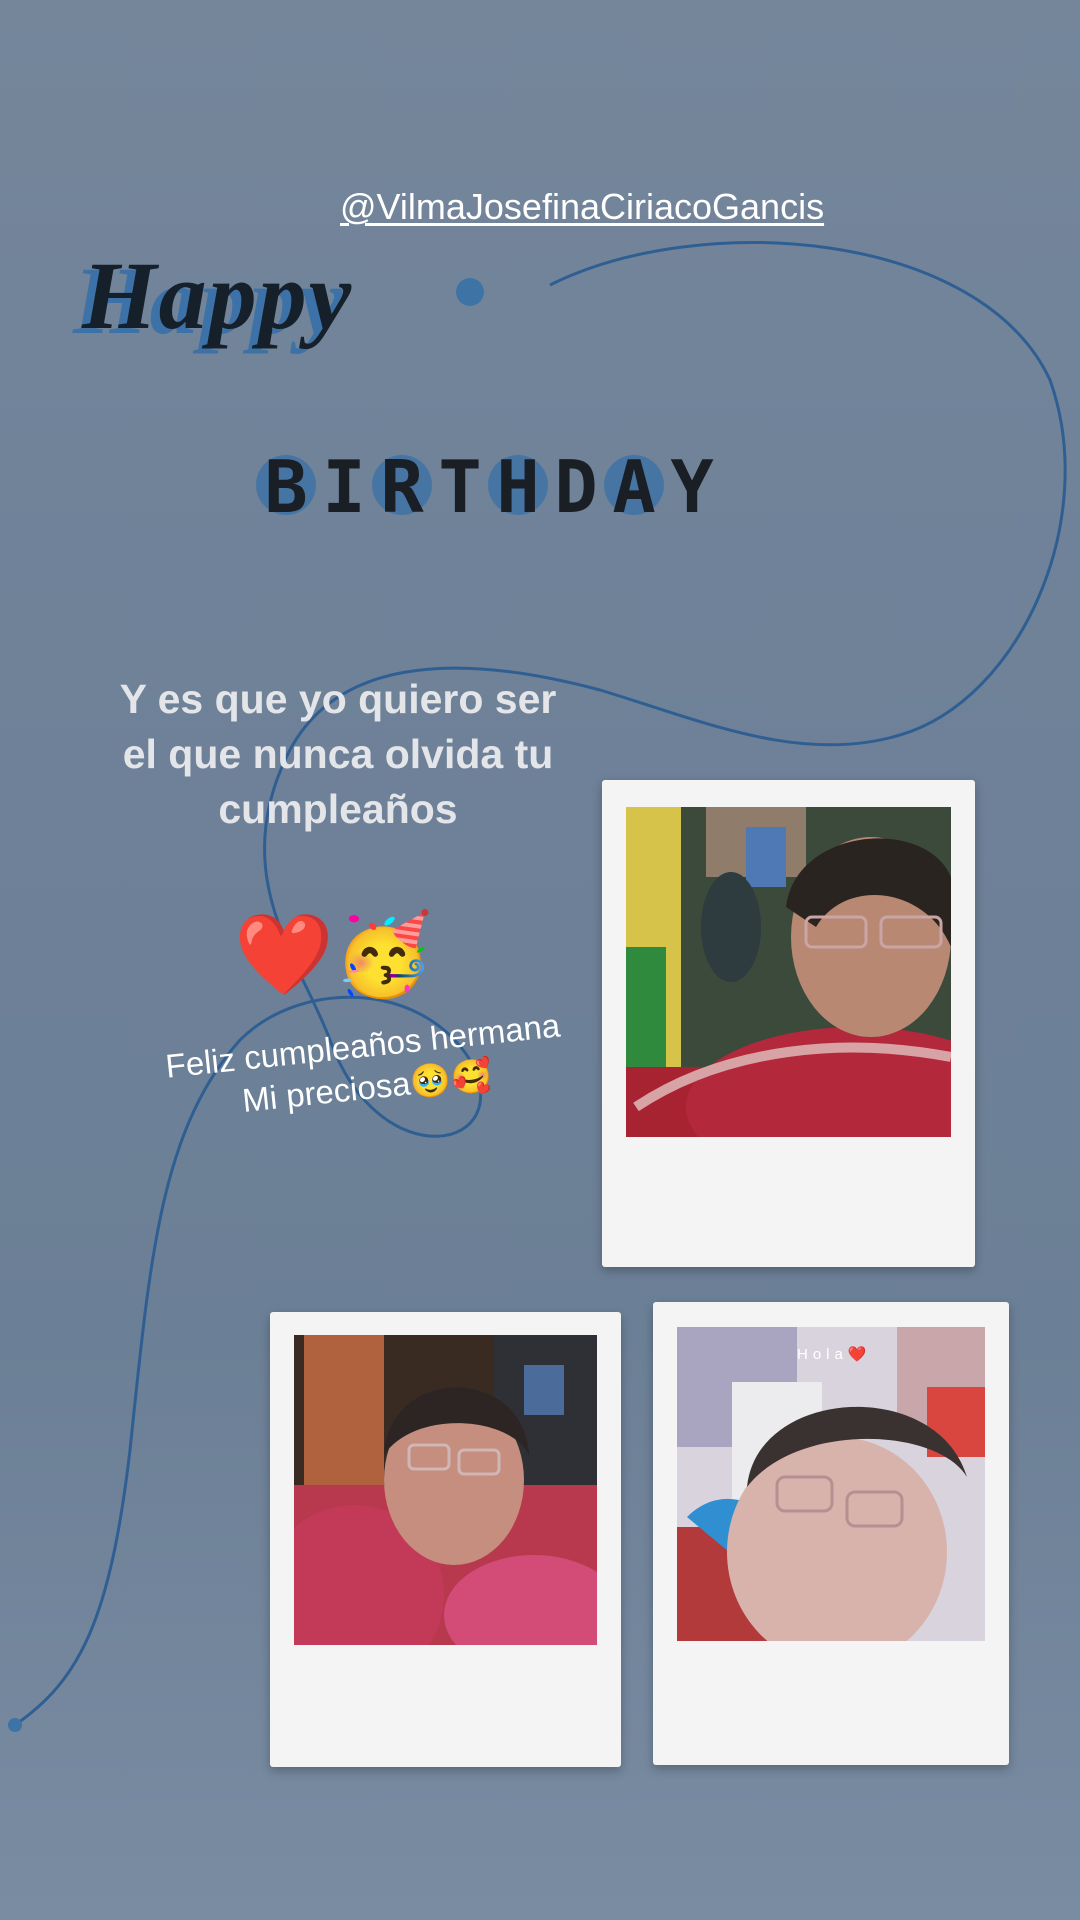 The height and width of the screenshot is (1920, 1080). I want to click on birthday-letter: I, so click(344, 487).